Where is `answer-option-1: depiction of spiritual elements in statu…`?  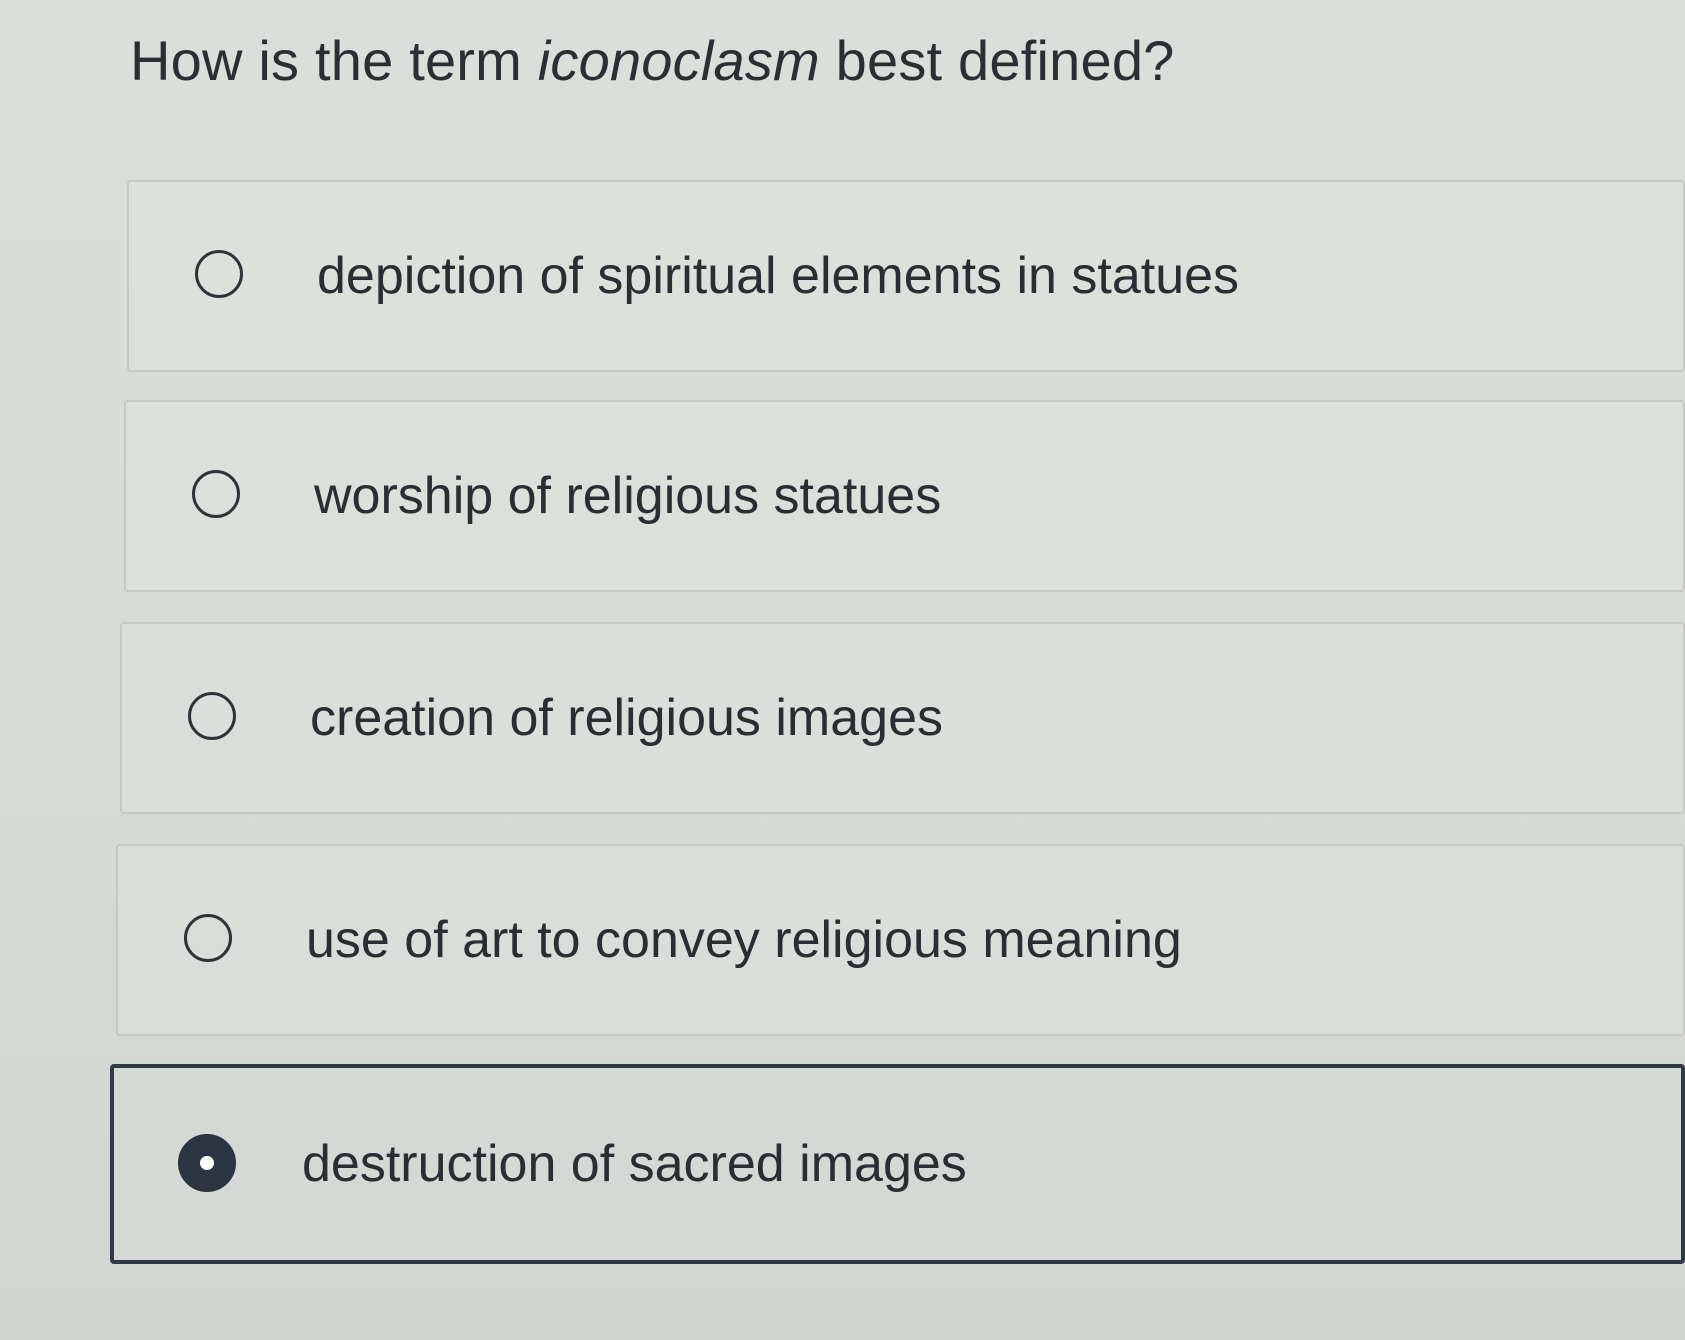
answer-option-1: depiction of spiritual elements in statu… is located at coordinates (906, 276).